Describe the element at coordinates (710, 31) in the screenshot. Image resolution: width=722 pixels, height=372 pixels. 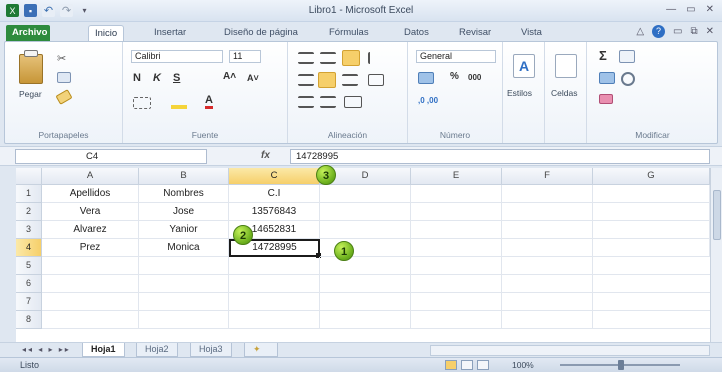
I see `window-close-icon: ✕` at that location.